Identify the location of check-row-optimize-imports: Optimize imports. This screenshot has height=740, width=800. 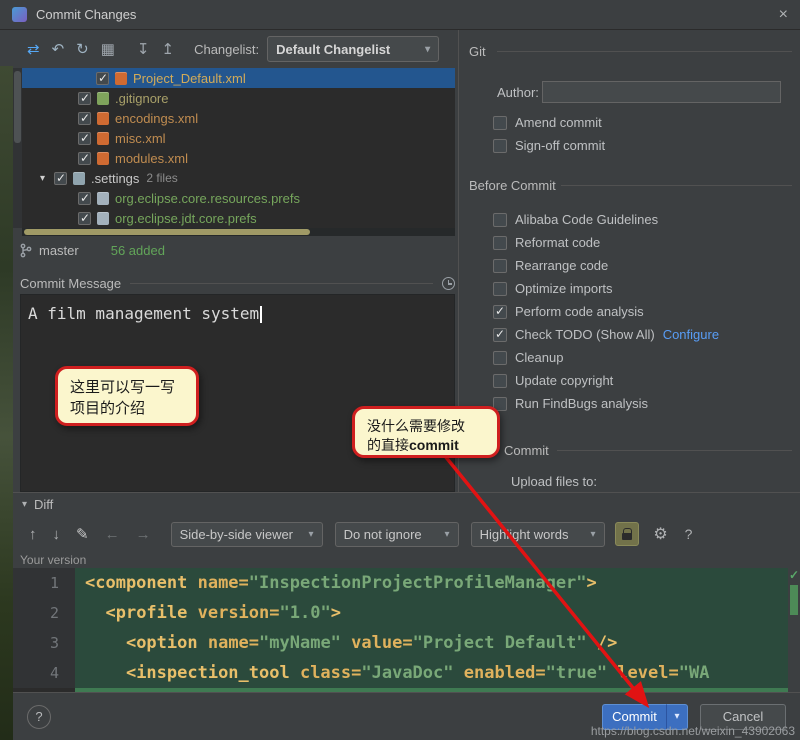
(606, 288).